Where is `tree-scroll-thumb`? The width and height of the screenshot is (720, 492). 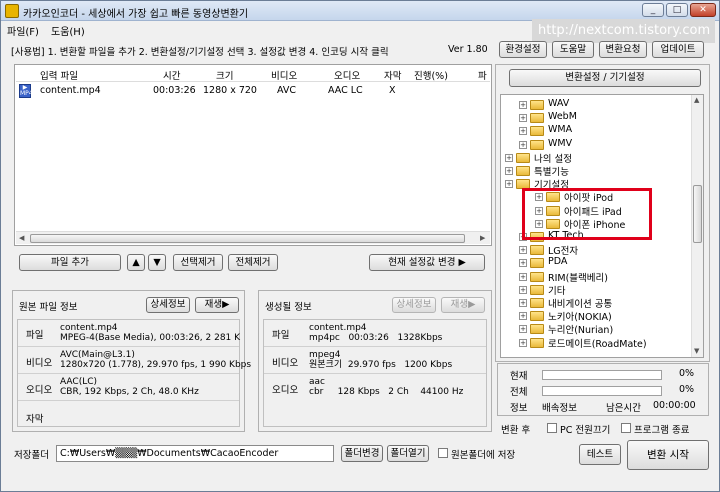 tree-scroll-thumb is located at coordinates (697, 214).